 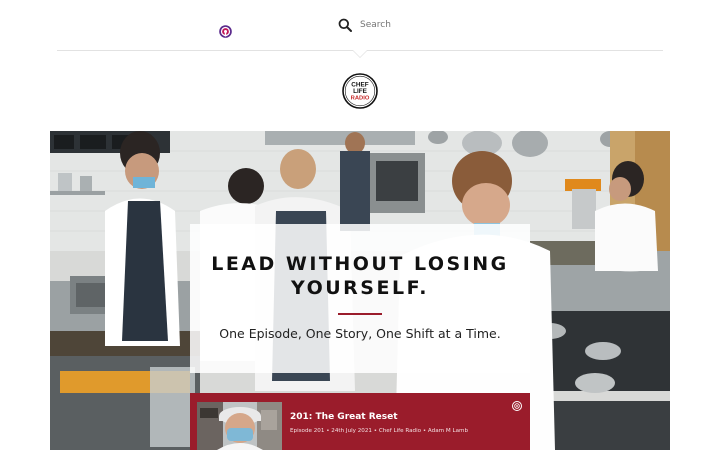 What do you see at coordinates (360, 276) in the screenshot?
I see `hero-headline: LEAD WITHOUT LOSING YOURSELF.` at bounding box center [360, 276].